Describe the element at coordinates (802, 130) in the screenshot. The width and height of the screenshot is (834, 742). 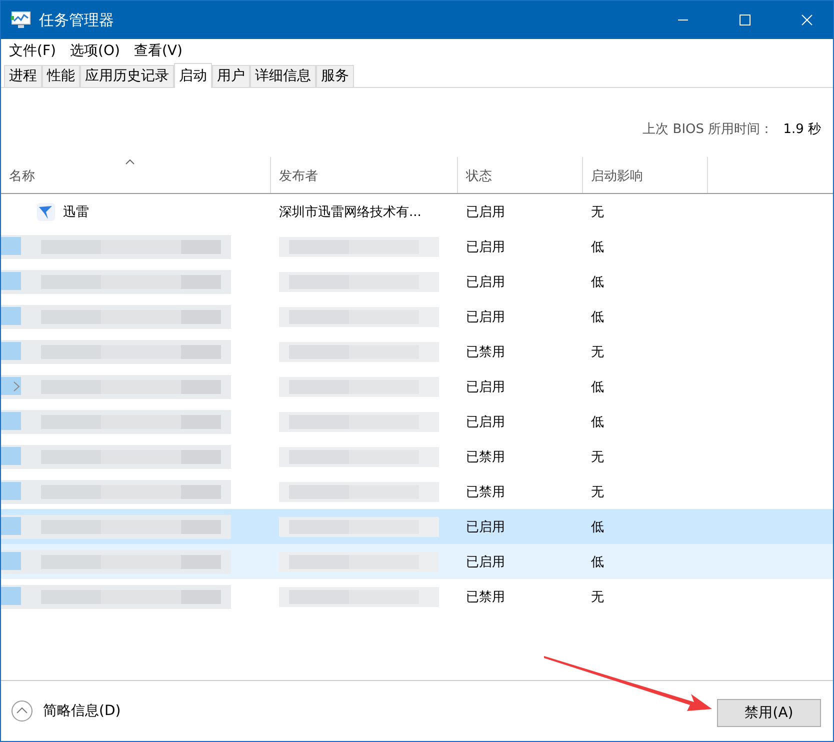
I see `bios-time-value: 1.9 秒` at that location.